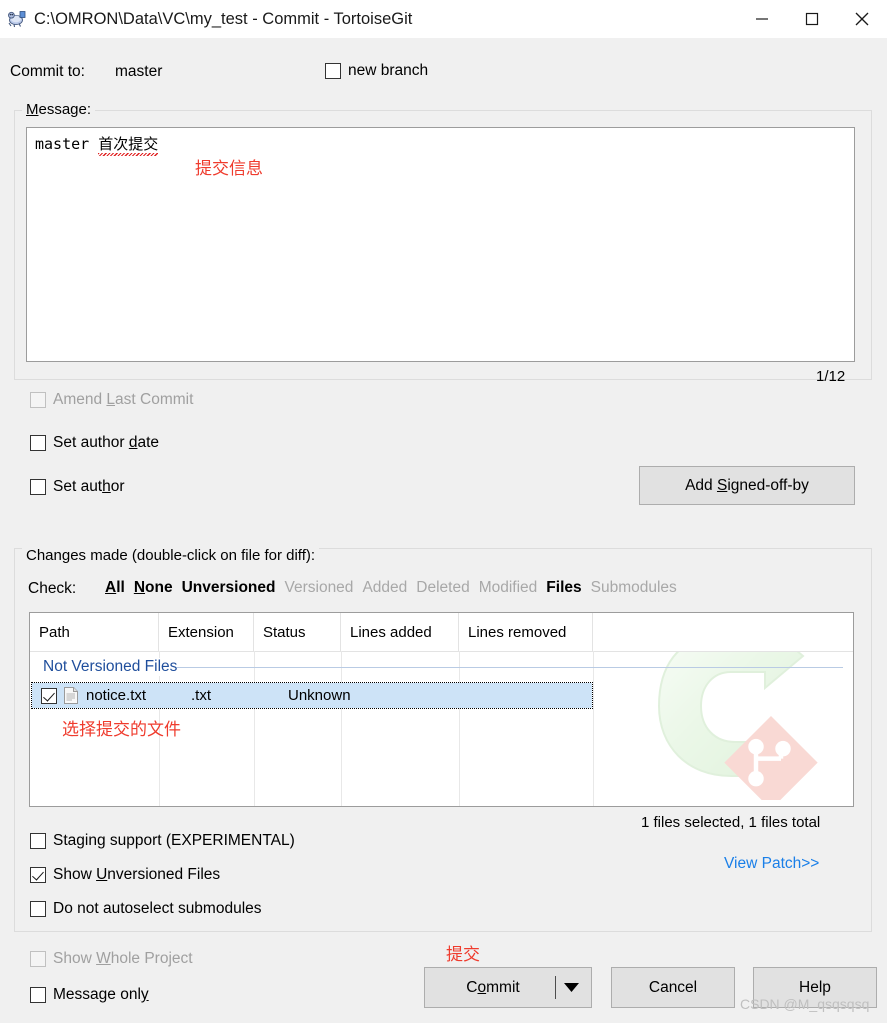 Image resolution: width=887 pixels, height=1023 pixels. Describe the element at coordinates (157, 908) in the screenshot. I see `no-autoselect-submodules-label: Do not autoselect submodules` at that location.